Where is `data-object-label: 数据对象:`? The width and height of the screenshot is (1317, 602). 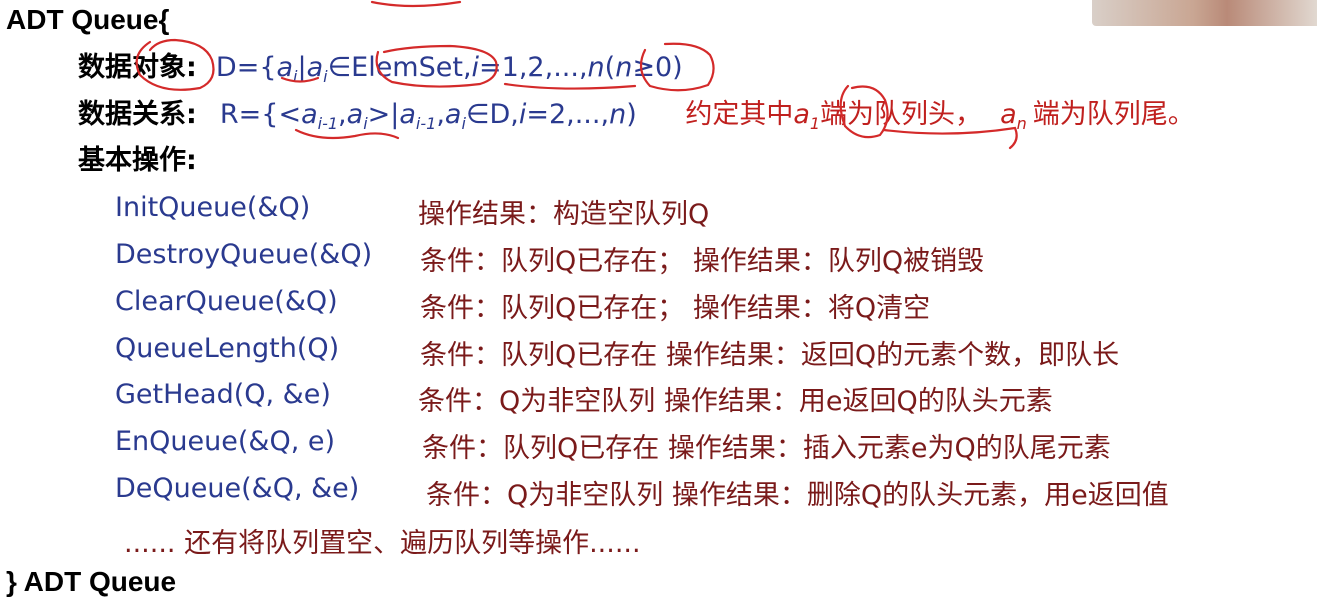 data-object-label: 数据对象: is located at coordinates (137, 67).